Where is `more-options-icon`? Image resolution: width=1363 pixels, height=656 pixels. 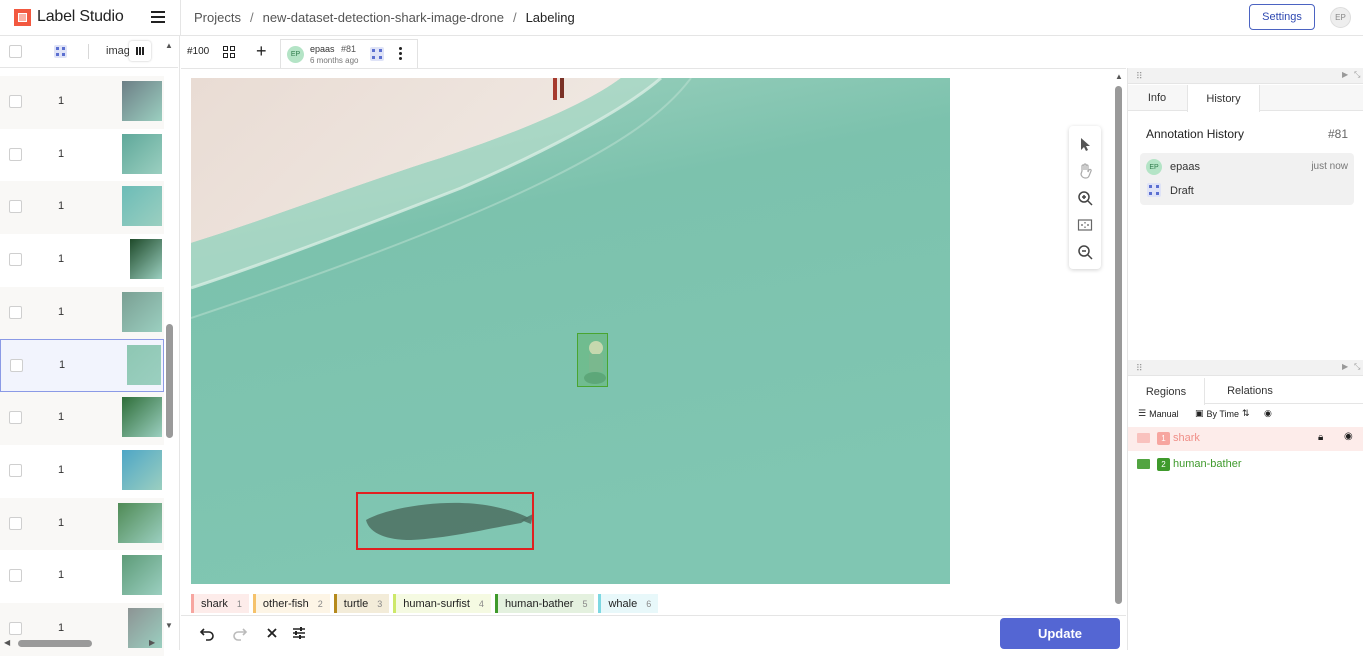 more-options-icon is located at coordinates (401, 54).